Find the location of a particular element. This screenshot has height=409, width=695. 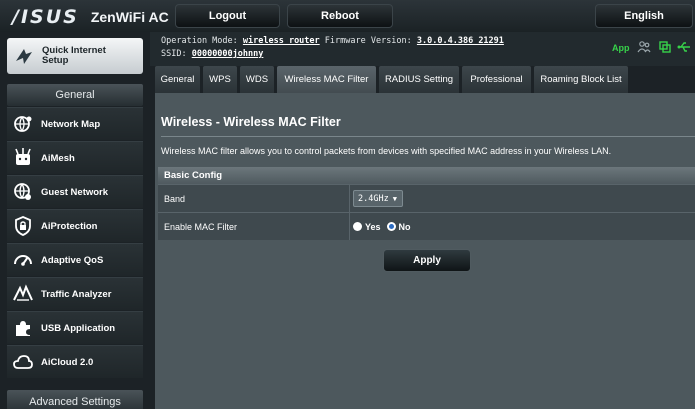

sidebar-item-network-map: Network Map is located at coordinates (75, 123).